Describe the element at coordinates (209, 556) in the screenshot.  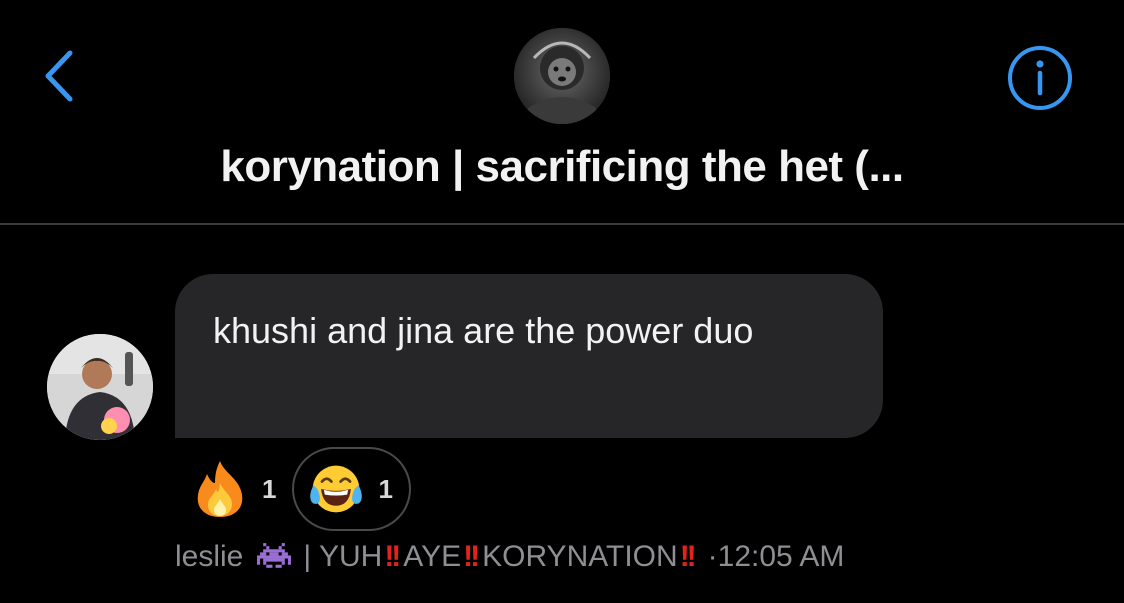
I see `sender-name: leslie` at that location.